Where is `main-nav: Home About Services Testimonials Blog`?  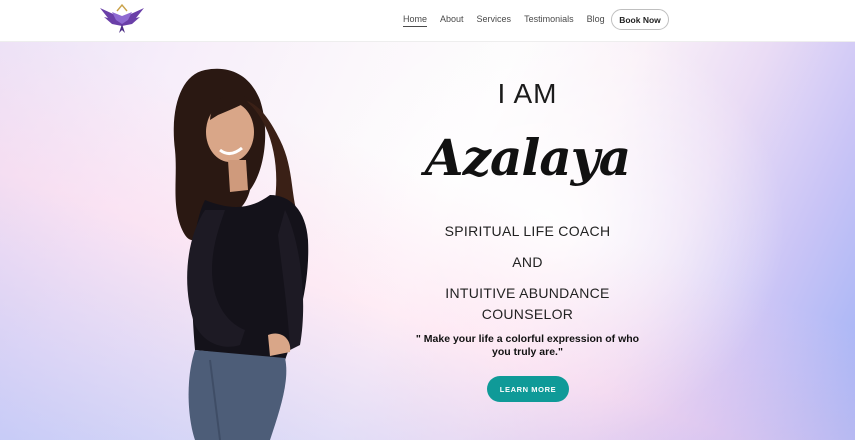
main-nav: Home About Services Testimonials Blog is located at coordinates (510, 19).